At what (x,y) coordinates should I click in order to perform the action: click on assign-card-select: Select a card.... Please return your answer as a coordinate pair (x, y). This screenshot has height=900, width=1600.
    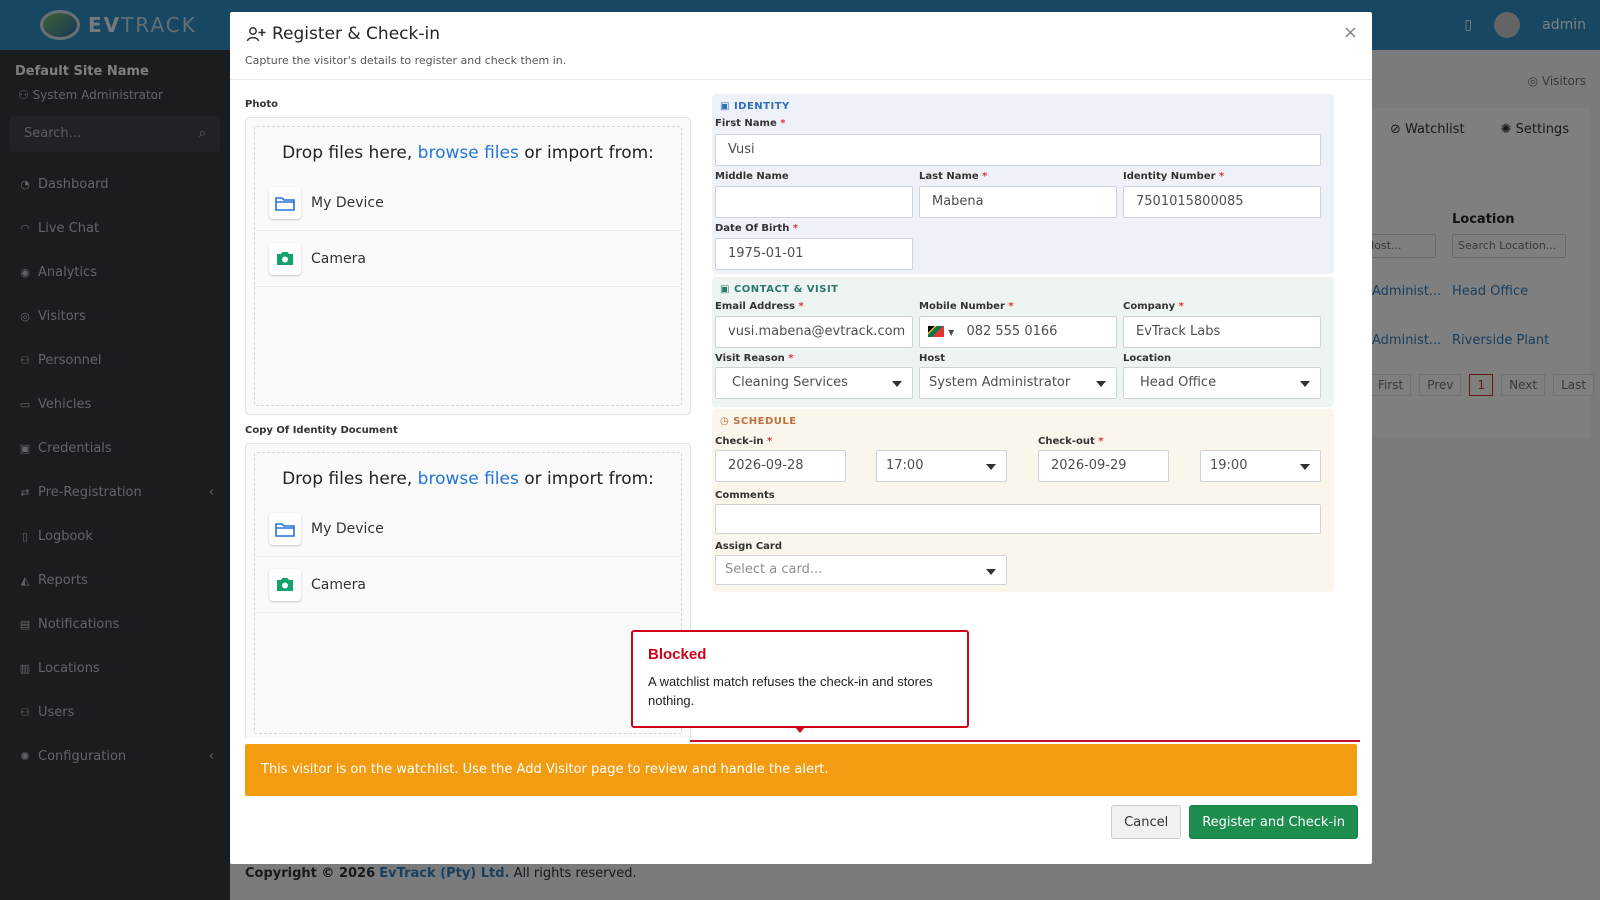
    Looking at the image, I should click on (861, 570).